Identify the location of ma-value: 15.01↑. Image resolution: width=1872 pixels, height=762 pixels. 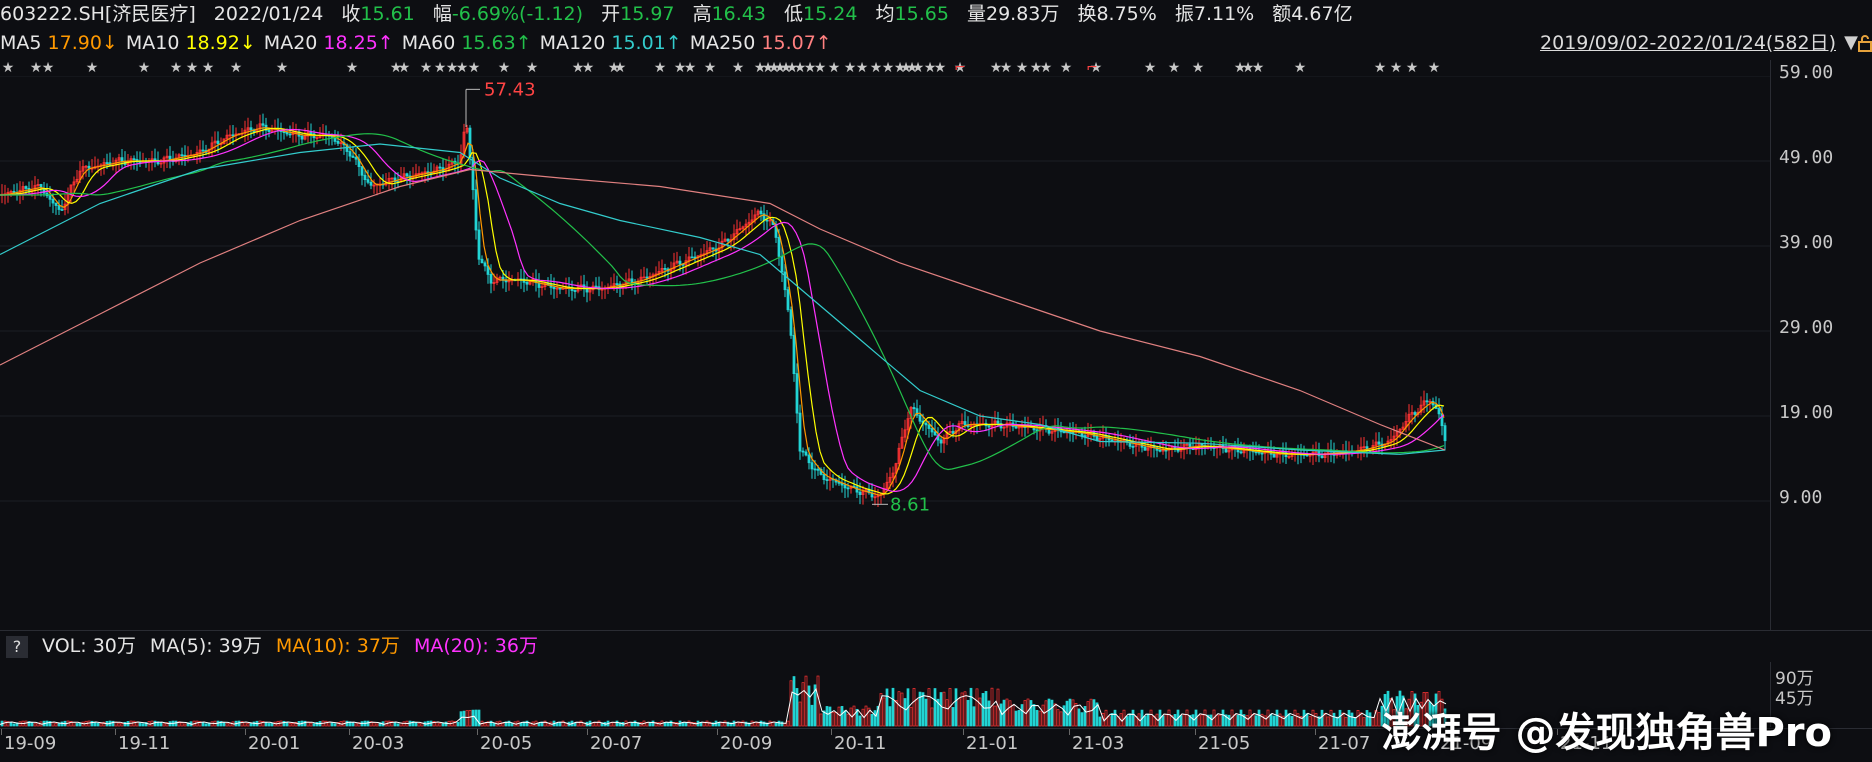
(646, 43).